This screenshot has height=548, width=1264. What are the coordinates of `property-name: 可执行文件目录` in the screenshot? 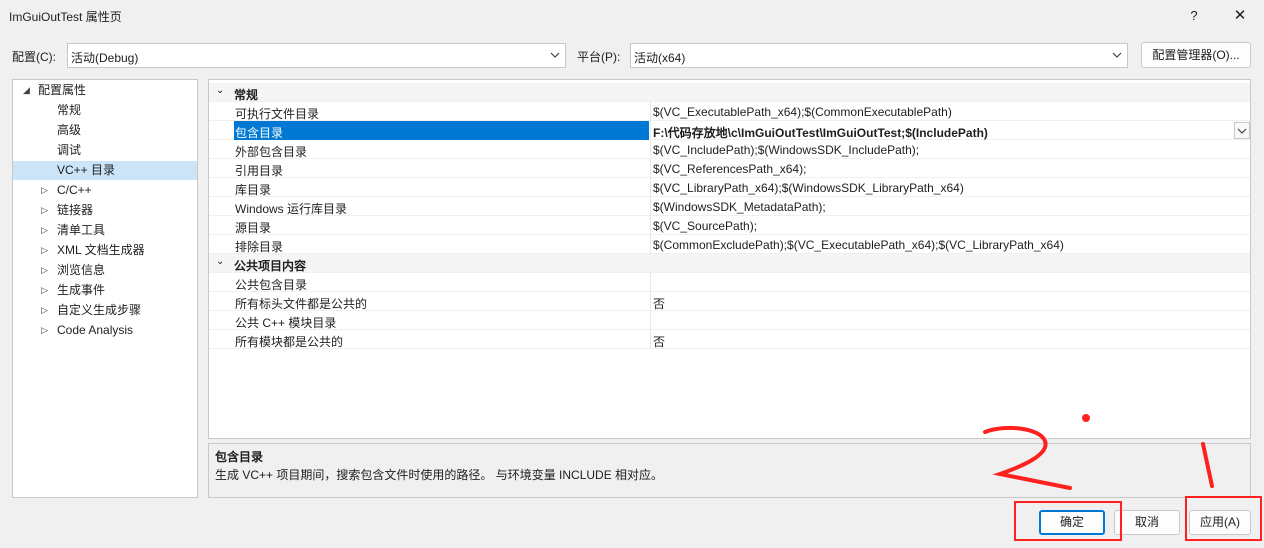 It's located at (277, 114).